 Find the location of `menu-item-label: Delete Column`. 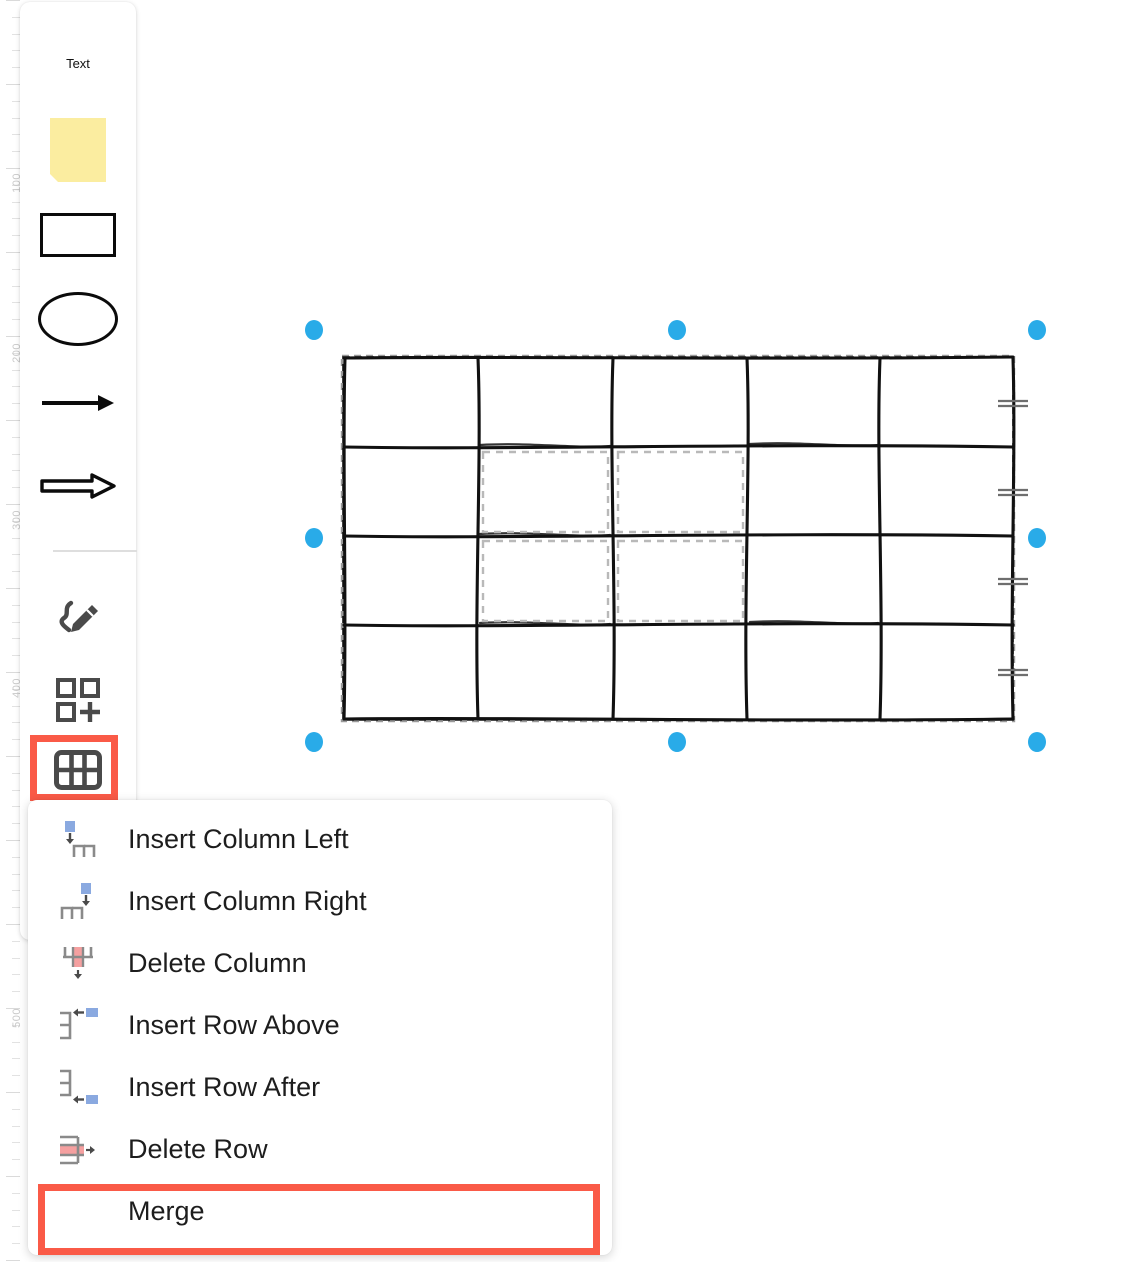

menu-item-label: Delete Column is located at coordinates (217, 962).